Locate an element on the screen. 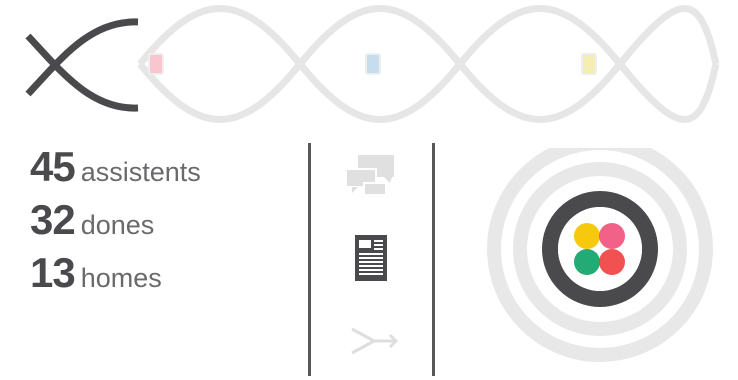  chain-active-segment is located at coordinates (82, 65).